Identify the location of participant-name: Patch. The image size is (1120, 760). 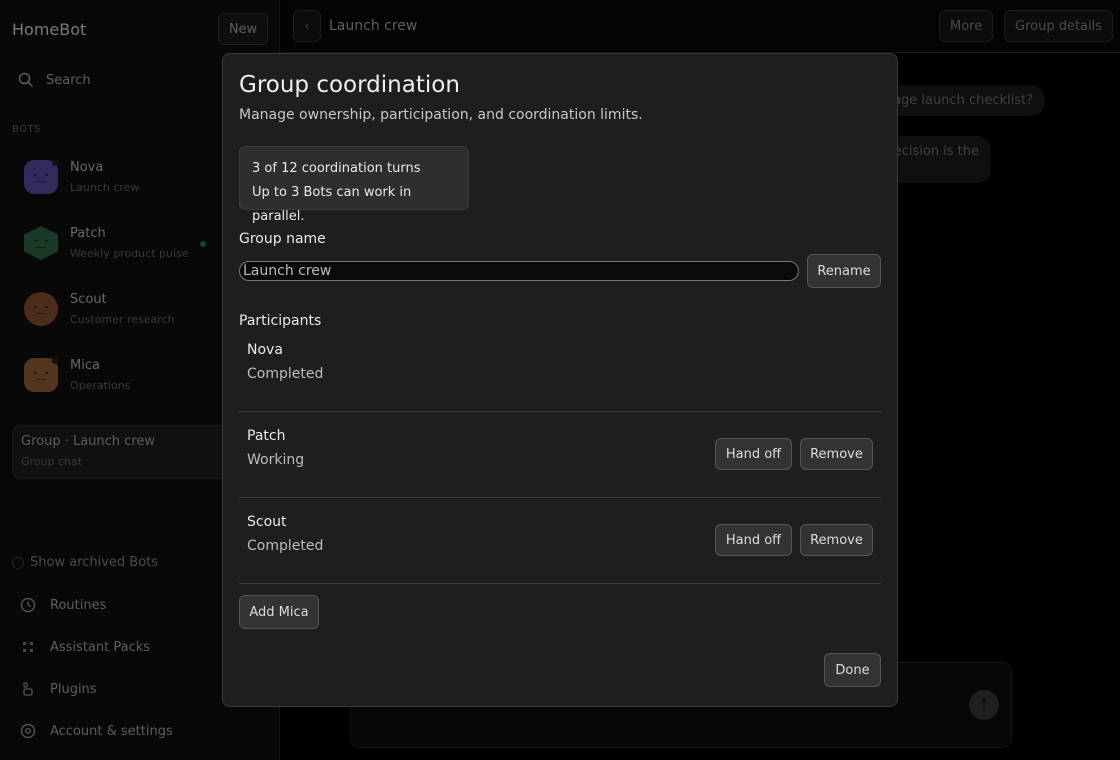
(266, 436).